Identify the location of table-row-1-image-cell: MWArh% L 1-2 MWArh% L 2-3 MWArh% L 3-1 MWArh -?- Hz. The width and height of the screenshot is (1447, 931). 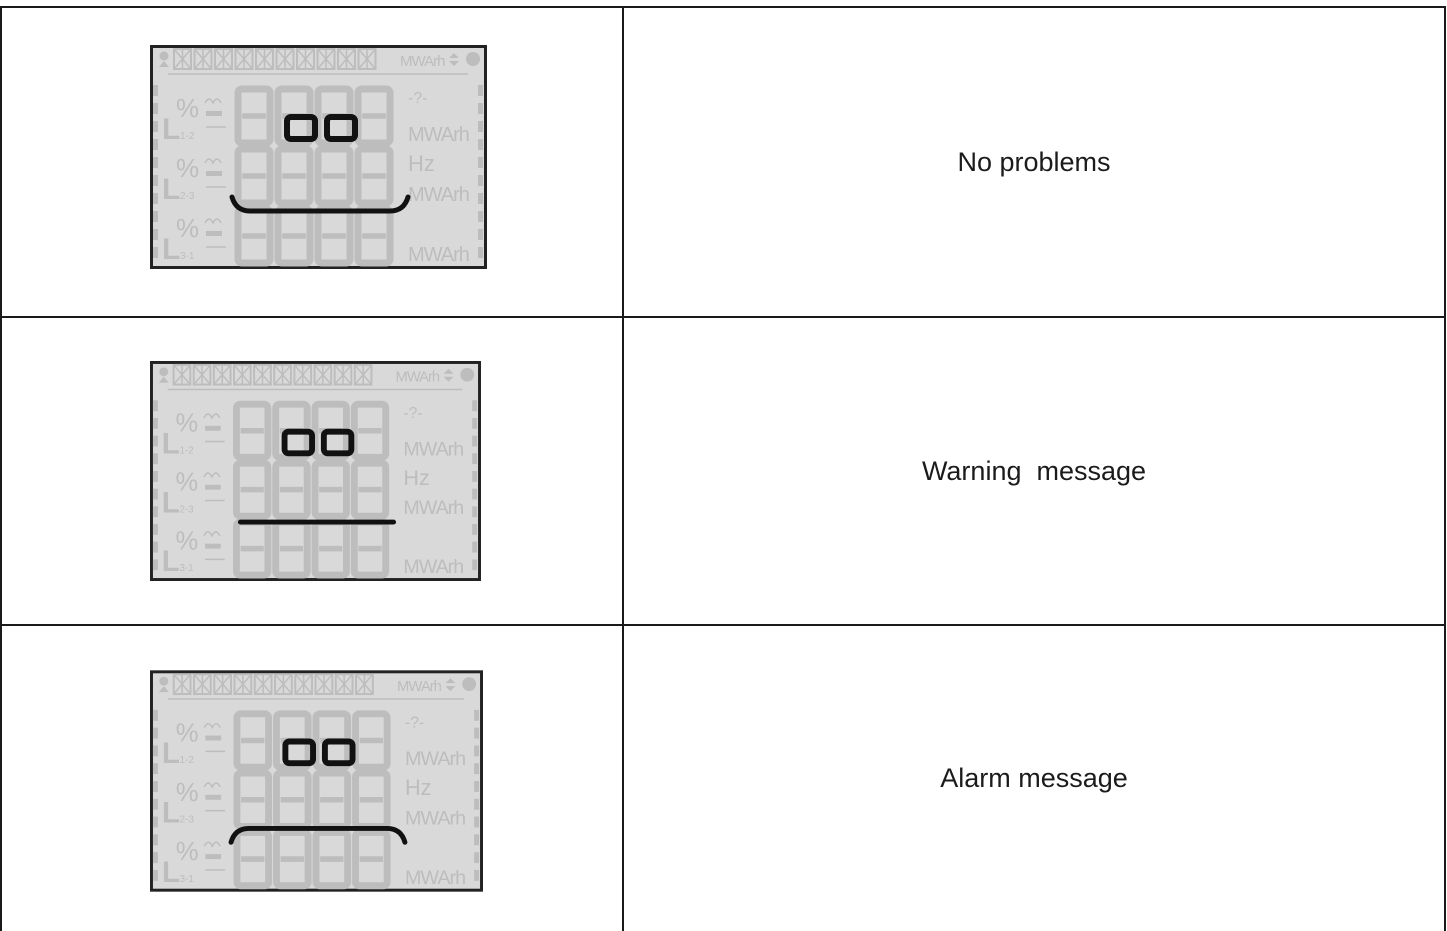
(312, 162).